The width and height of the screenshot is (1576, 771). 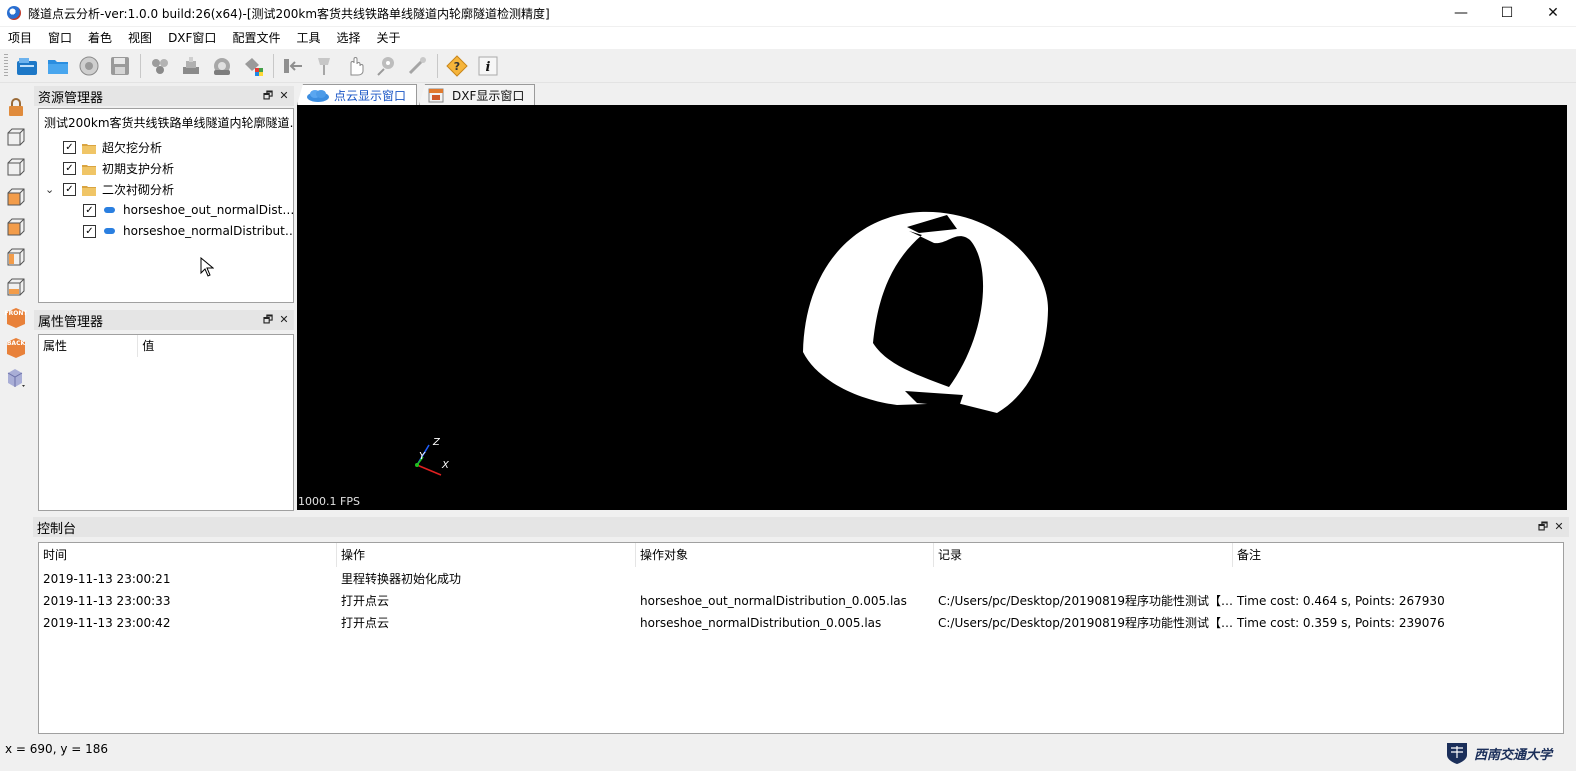 I want to click on minimize-button: —, so click(x=1461, y=13).